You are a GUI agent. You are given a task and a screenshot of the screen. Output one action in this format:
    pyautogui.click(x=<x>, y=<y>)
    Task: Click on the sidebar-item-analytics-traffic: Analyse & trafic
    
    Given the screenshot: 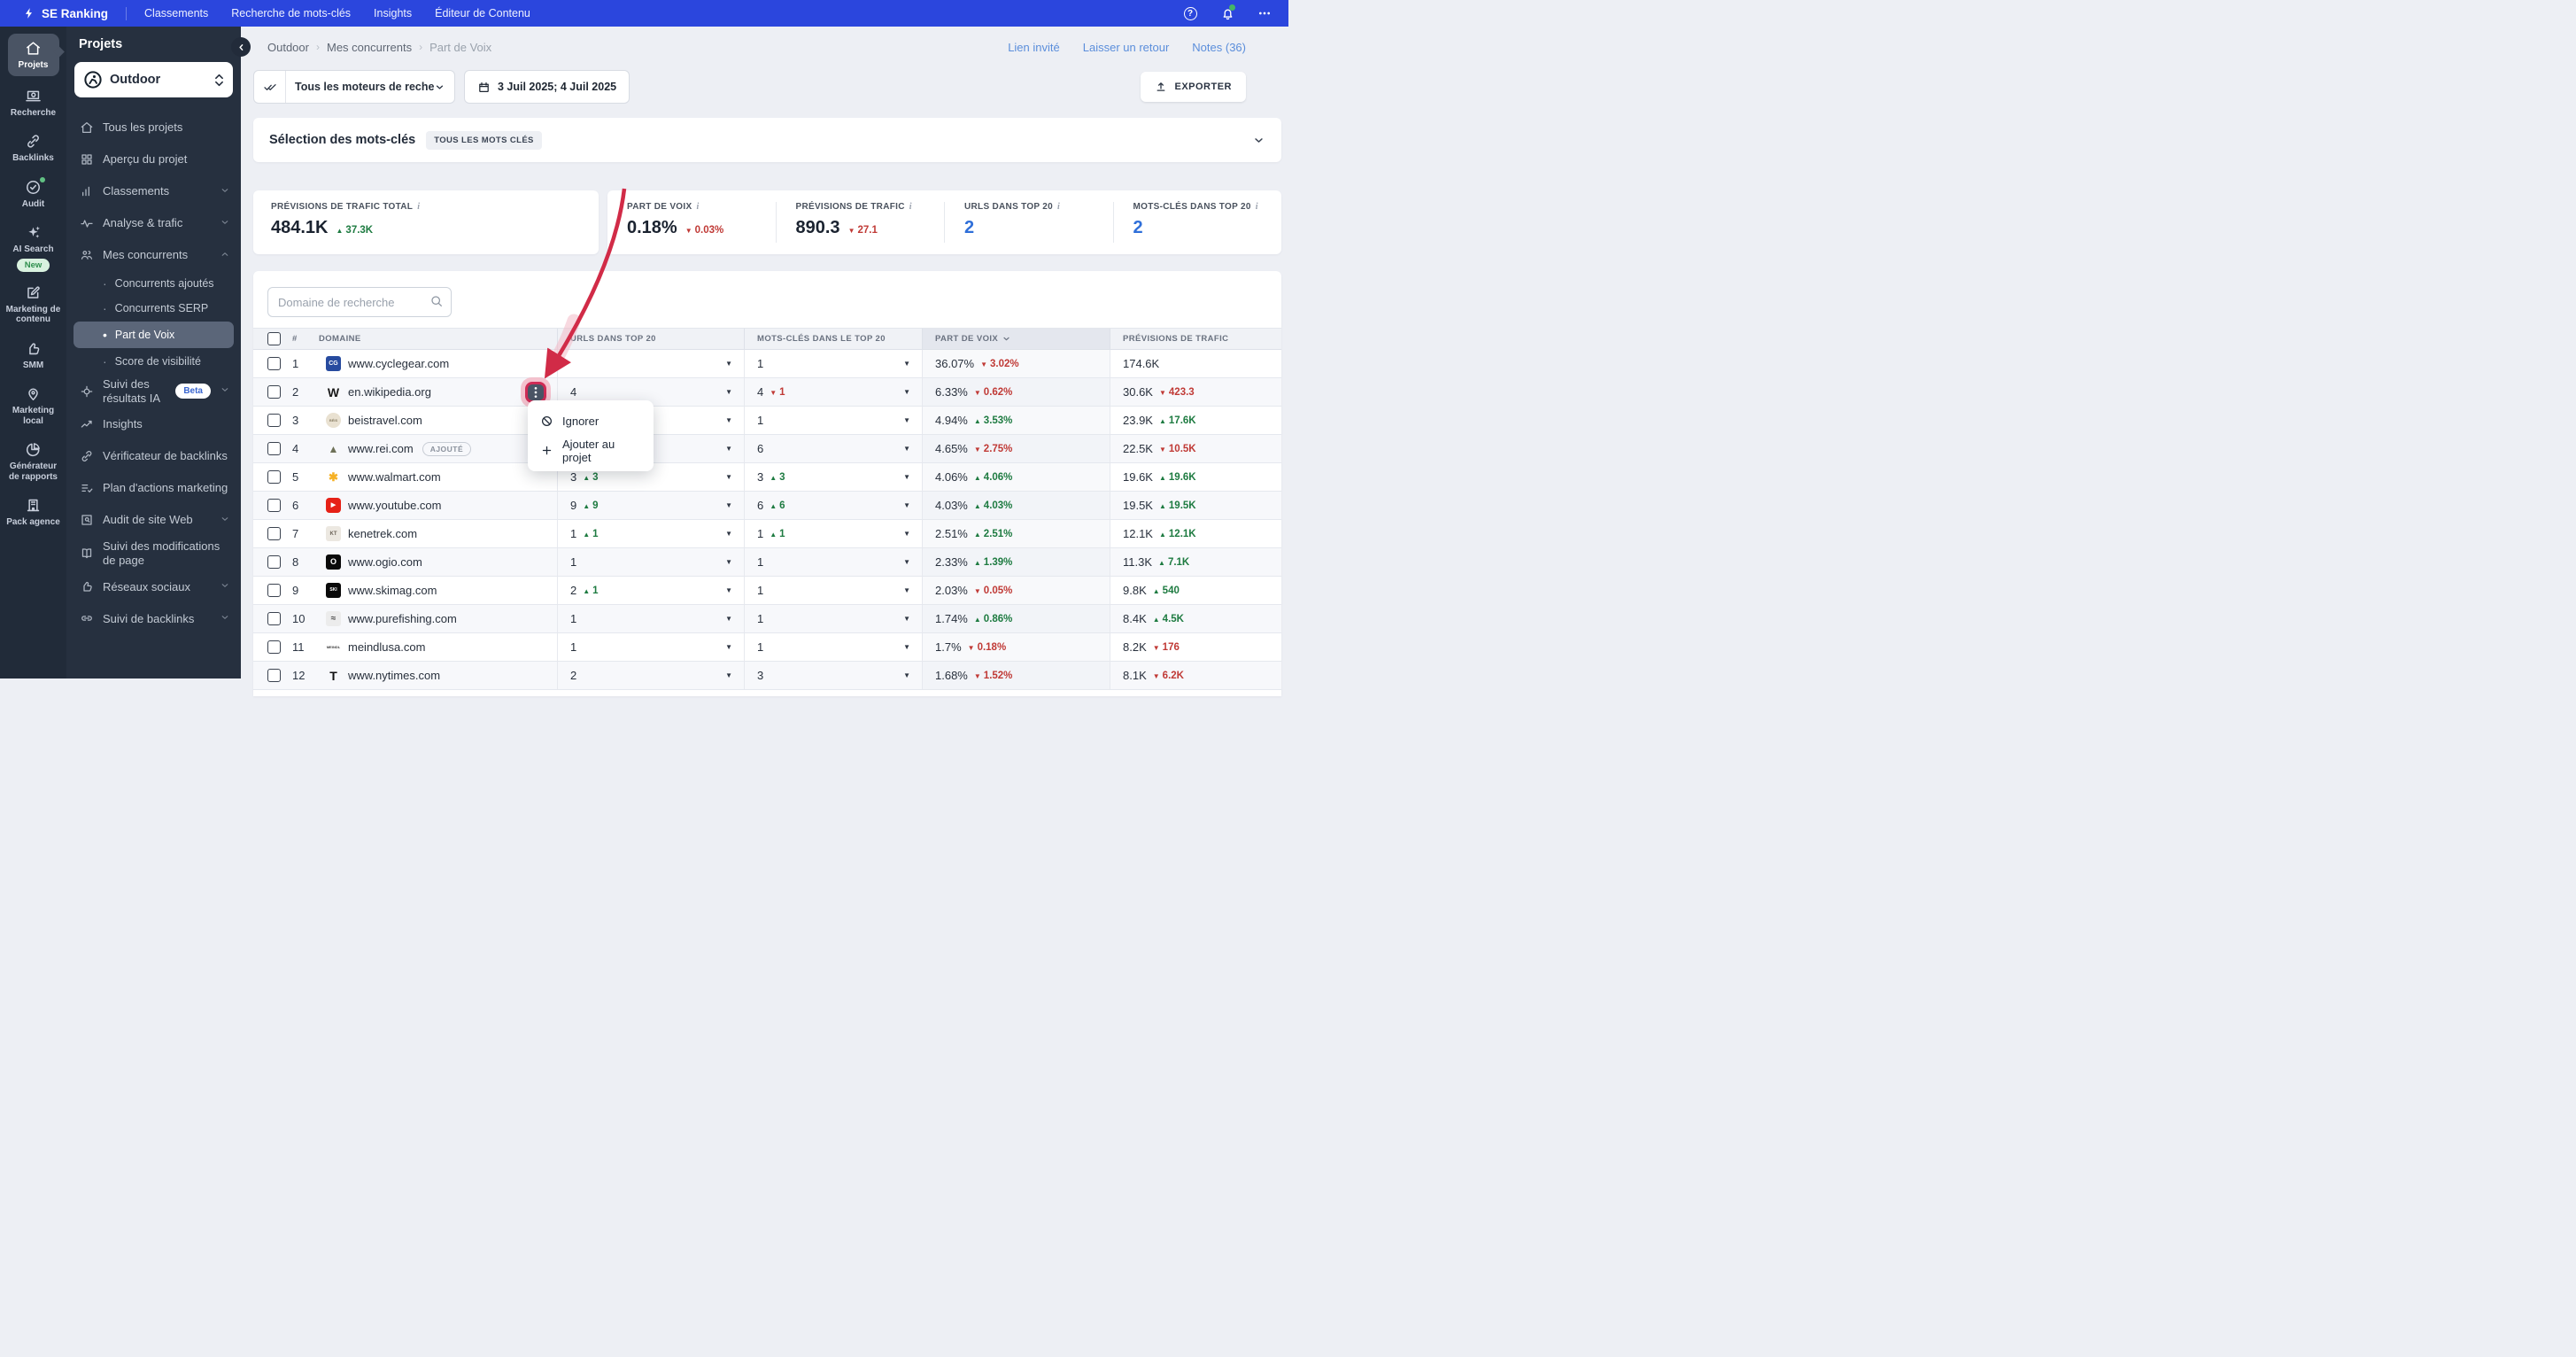 What is the action you would take?
    pyautogui.click(x=153, y=223)
    